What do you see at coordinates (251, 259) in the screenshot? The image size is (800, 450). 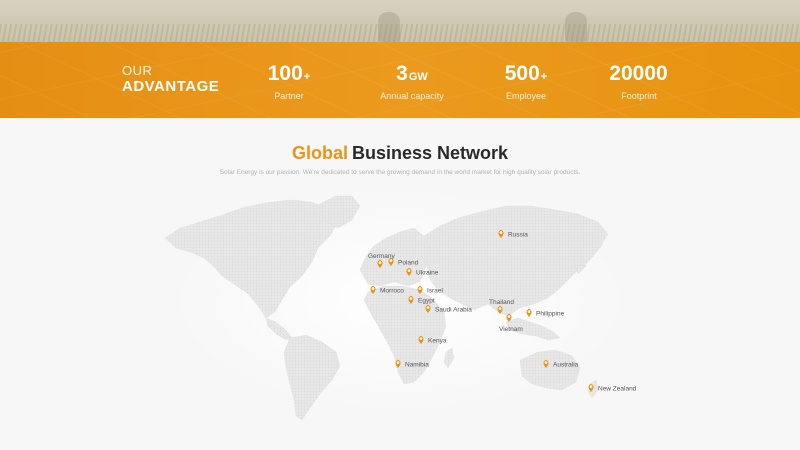 I see `north-america-shape` at bounding box center [251, 259].